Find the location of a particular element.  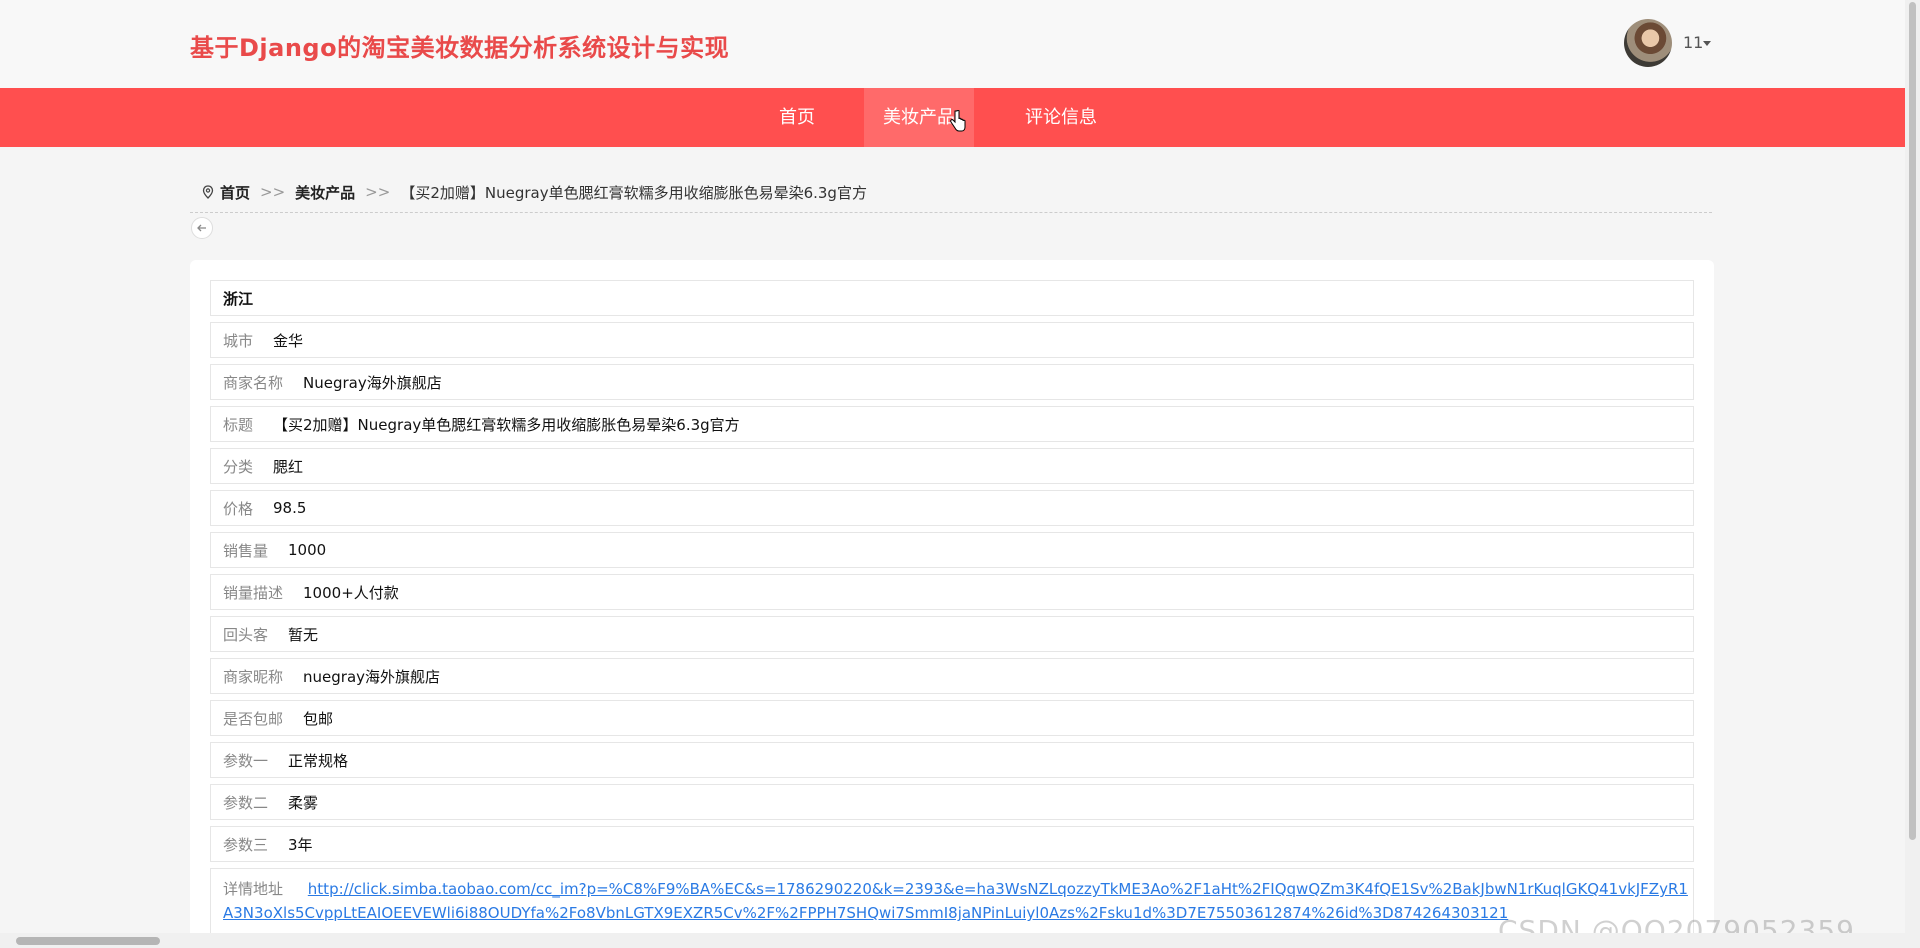

field-label: 销售量 is located at coordinates (246, 550).